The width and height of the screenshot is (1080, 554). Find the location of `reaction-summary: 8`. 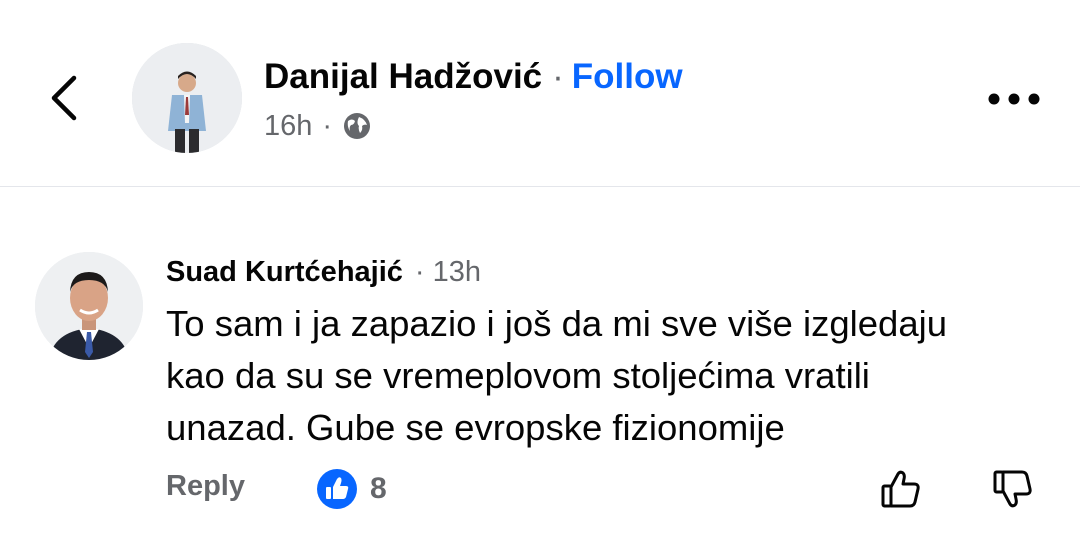

reaction-summary: 8 is located at coordinates (351, 489).